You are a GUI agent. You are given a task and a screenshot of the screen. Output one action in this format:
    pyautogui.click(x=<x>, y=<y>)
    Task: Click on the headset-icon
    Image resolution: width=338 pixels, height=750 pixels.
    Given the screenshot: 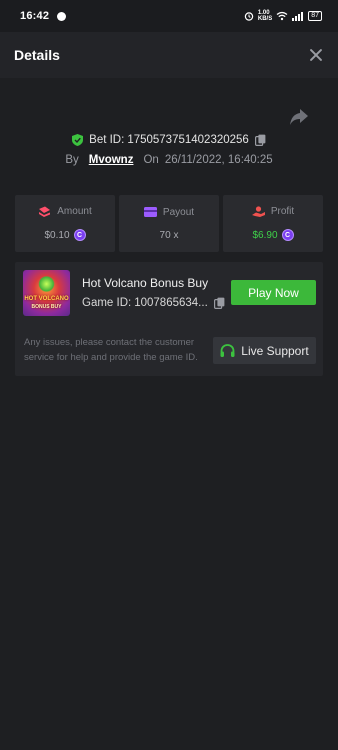 What is the action you would take?
    pyautogui.click(x=227, y=350)
    